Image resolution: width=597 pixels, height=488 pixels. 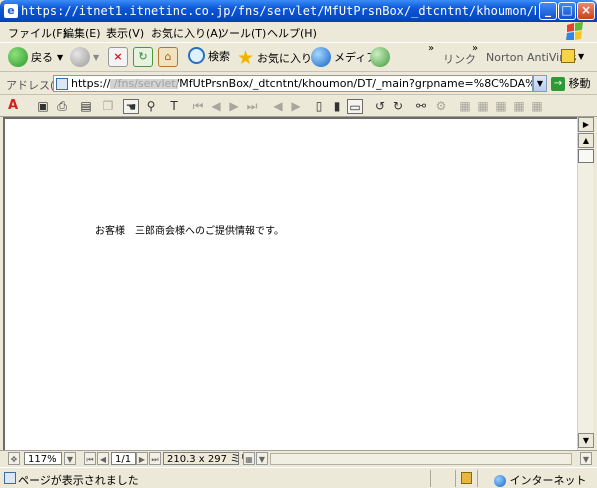 What do you see at coordinates (86, 106) in the screenshot?
I see `bookmarks-icon: ▤` at bounding box center [86, 106].